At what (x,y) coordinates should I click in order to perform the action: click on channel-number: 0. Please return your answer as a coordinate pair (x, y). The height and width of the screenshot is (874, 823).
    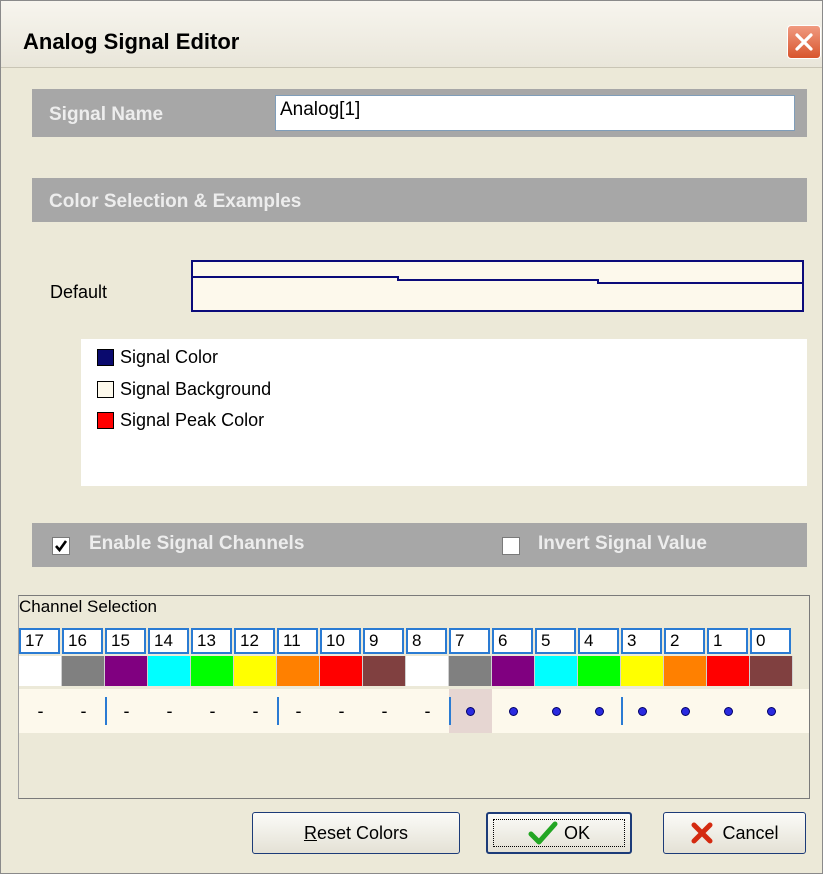
    Looking at the image, I should click on (770, 641).